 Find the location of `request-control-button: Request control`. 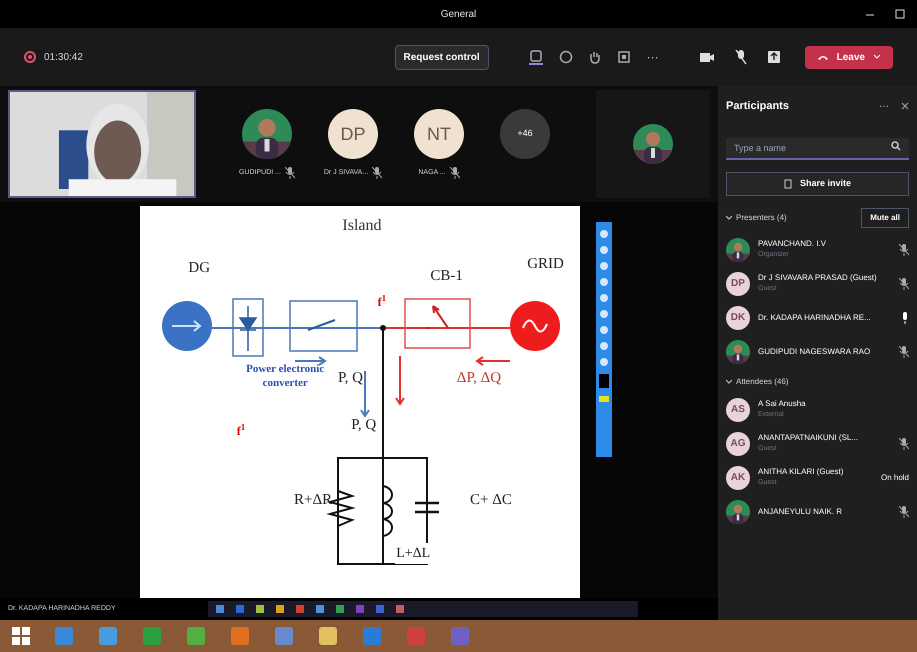

request-control-button: Request control is located at coordinates (441, 57).